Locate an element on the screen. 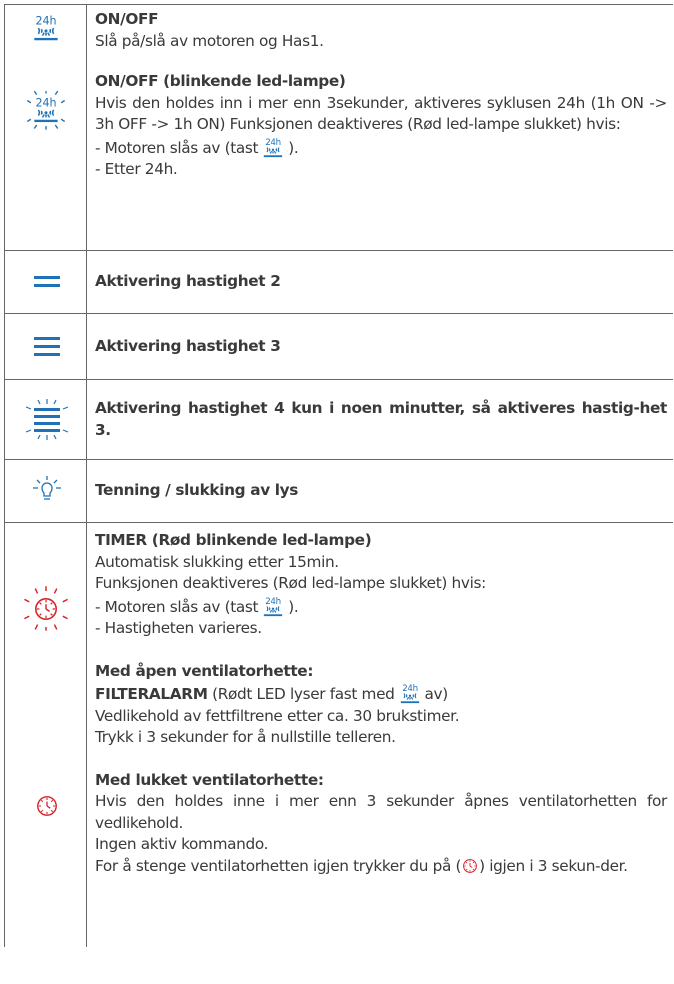 This screenshot has width=674, height=984. light-bulb-icon is located at coordinates (47, 488).